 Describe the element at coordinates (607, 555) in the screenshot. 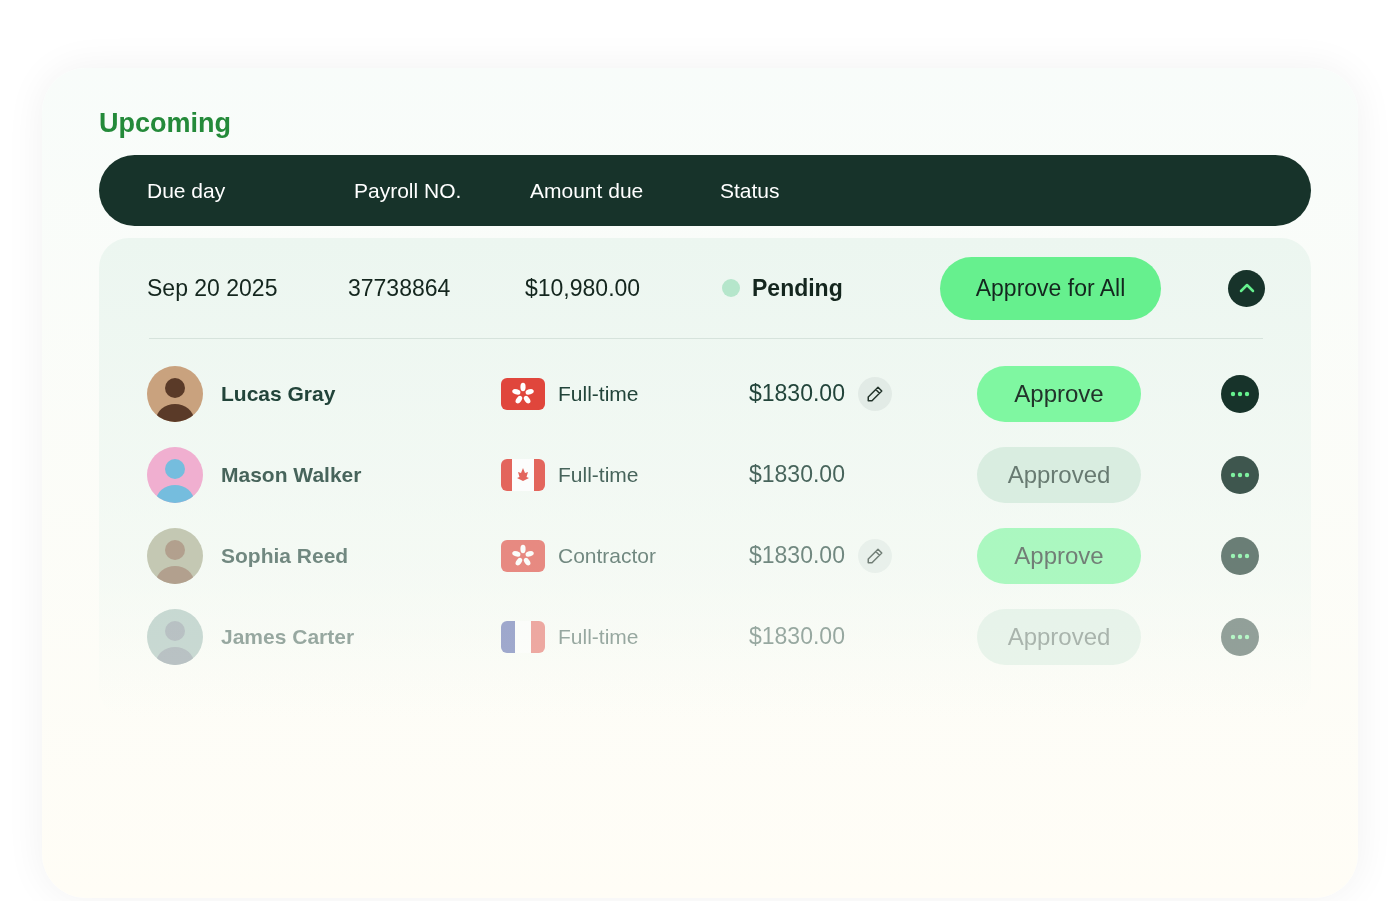

I see `employment-type: Contractor` at that location.